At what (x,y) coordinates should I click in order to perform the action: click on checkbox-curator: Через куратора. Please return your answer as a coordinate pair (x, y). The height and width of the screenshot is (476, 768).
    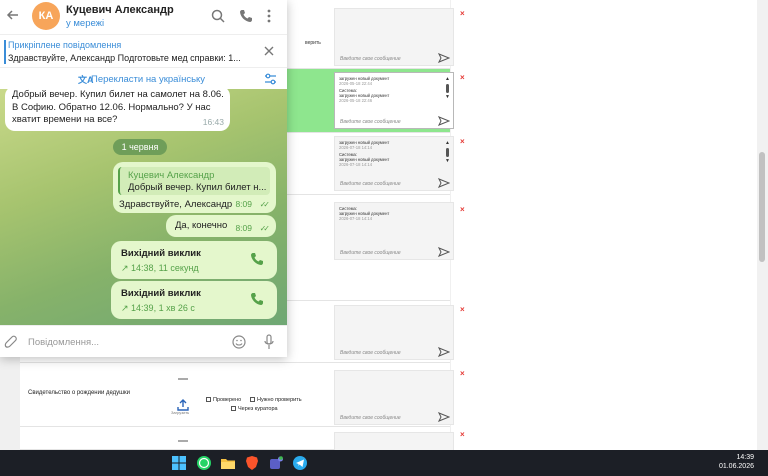
    Looking at the image, I should click on (254, 409).